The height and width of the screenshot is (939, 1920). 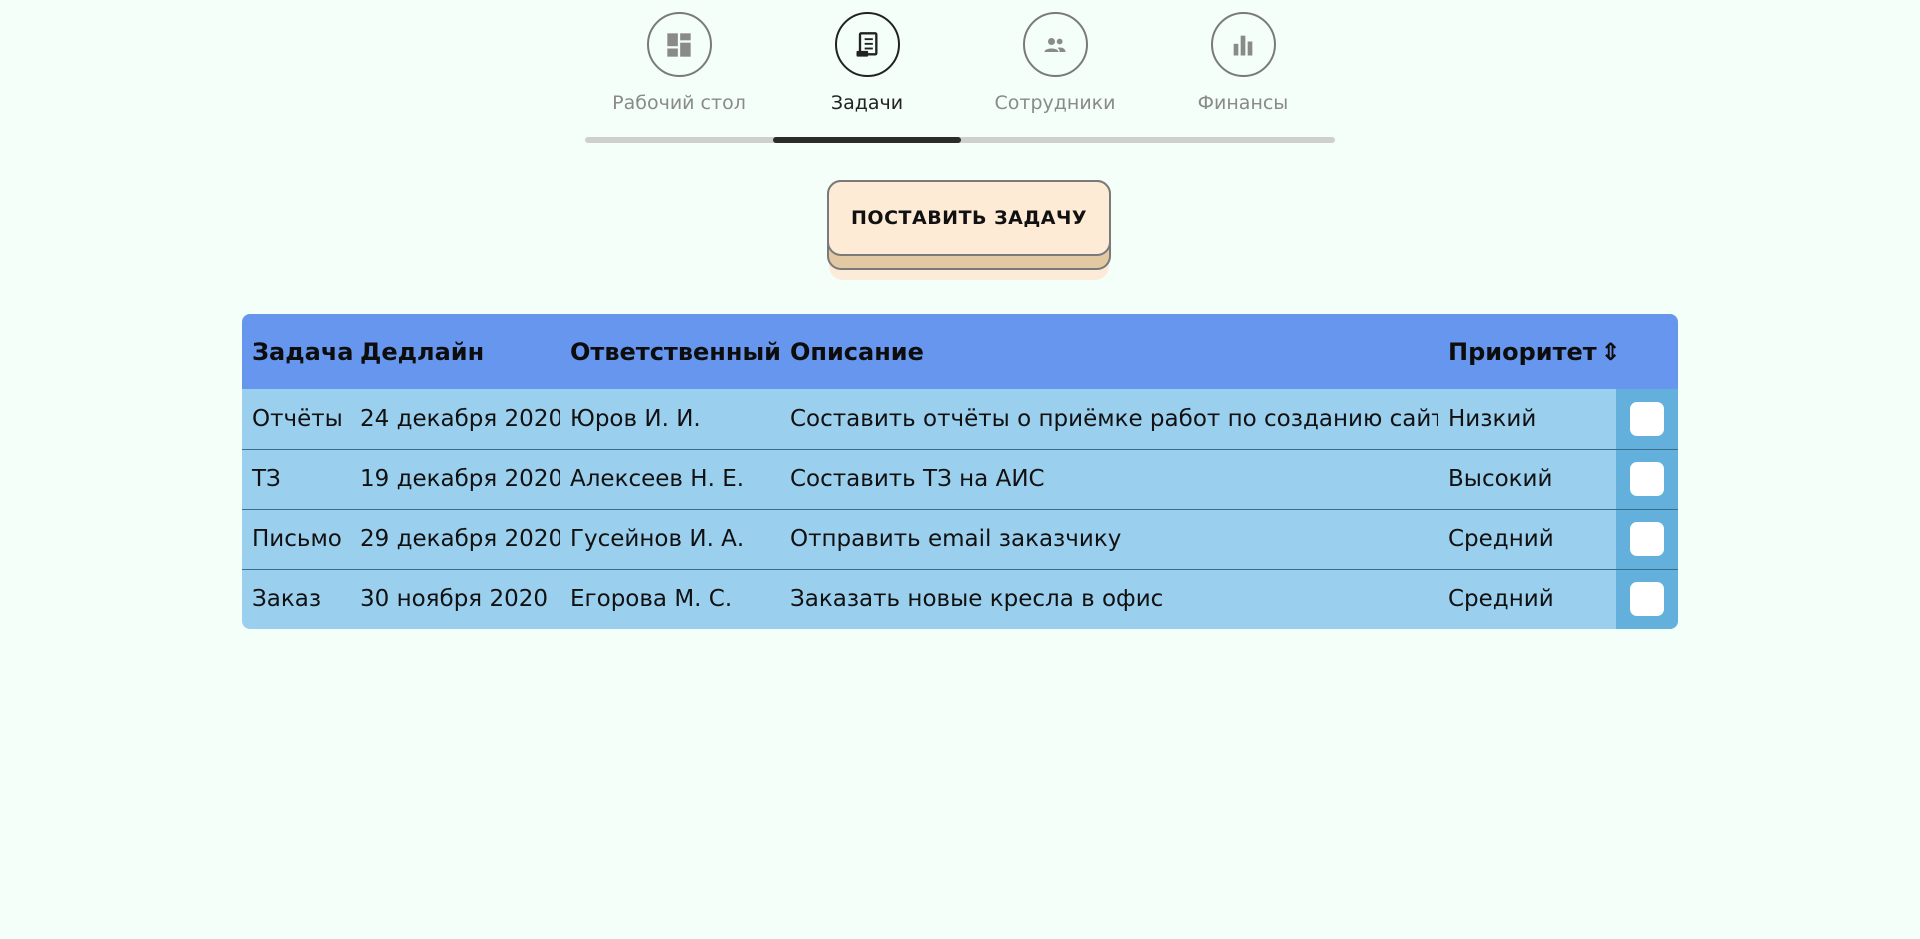 I want to click on cell-deadline: 29 декабря 2020, so click(x=455, y=538).